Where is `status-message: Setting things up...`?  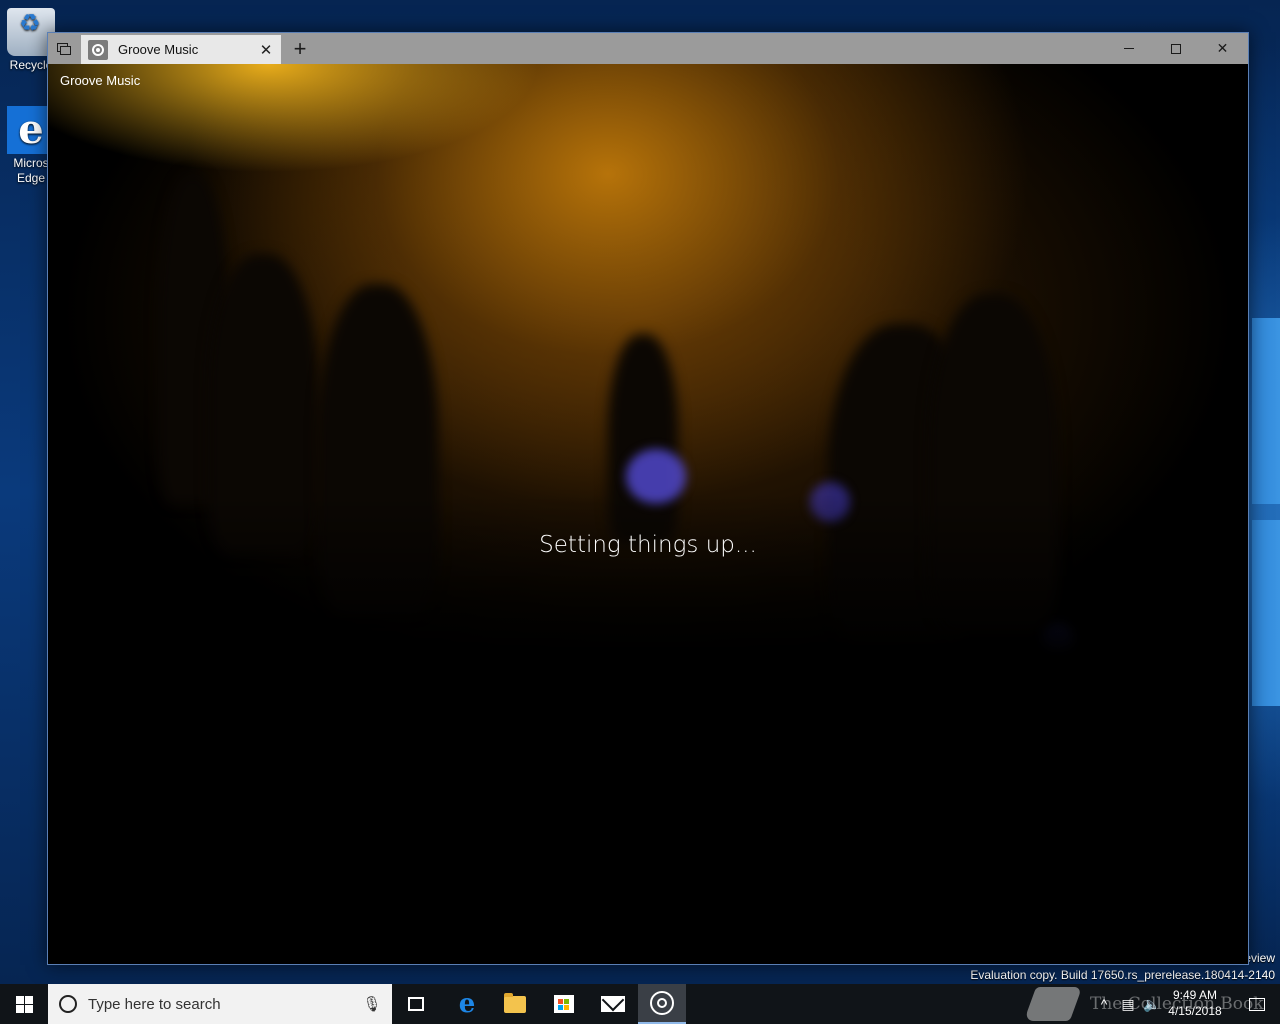
status-message: Setting things up... is located at coordinates (648, 545).